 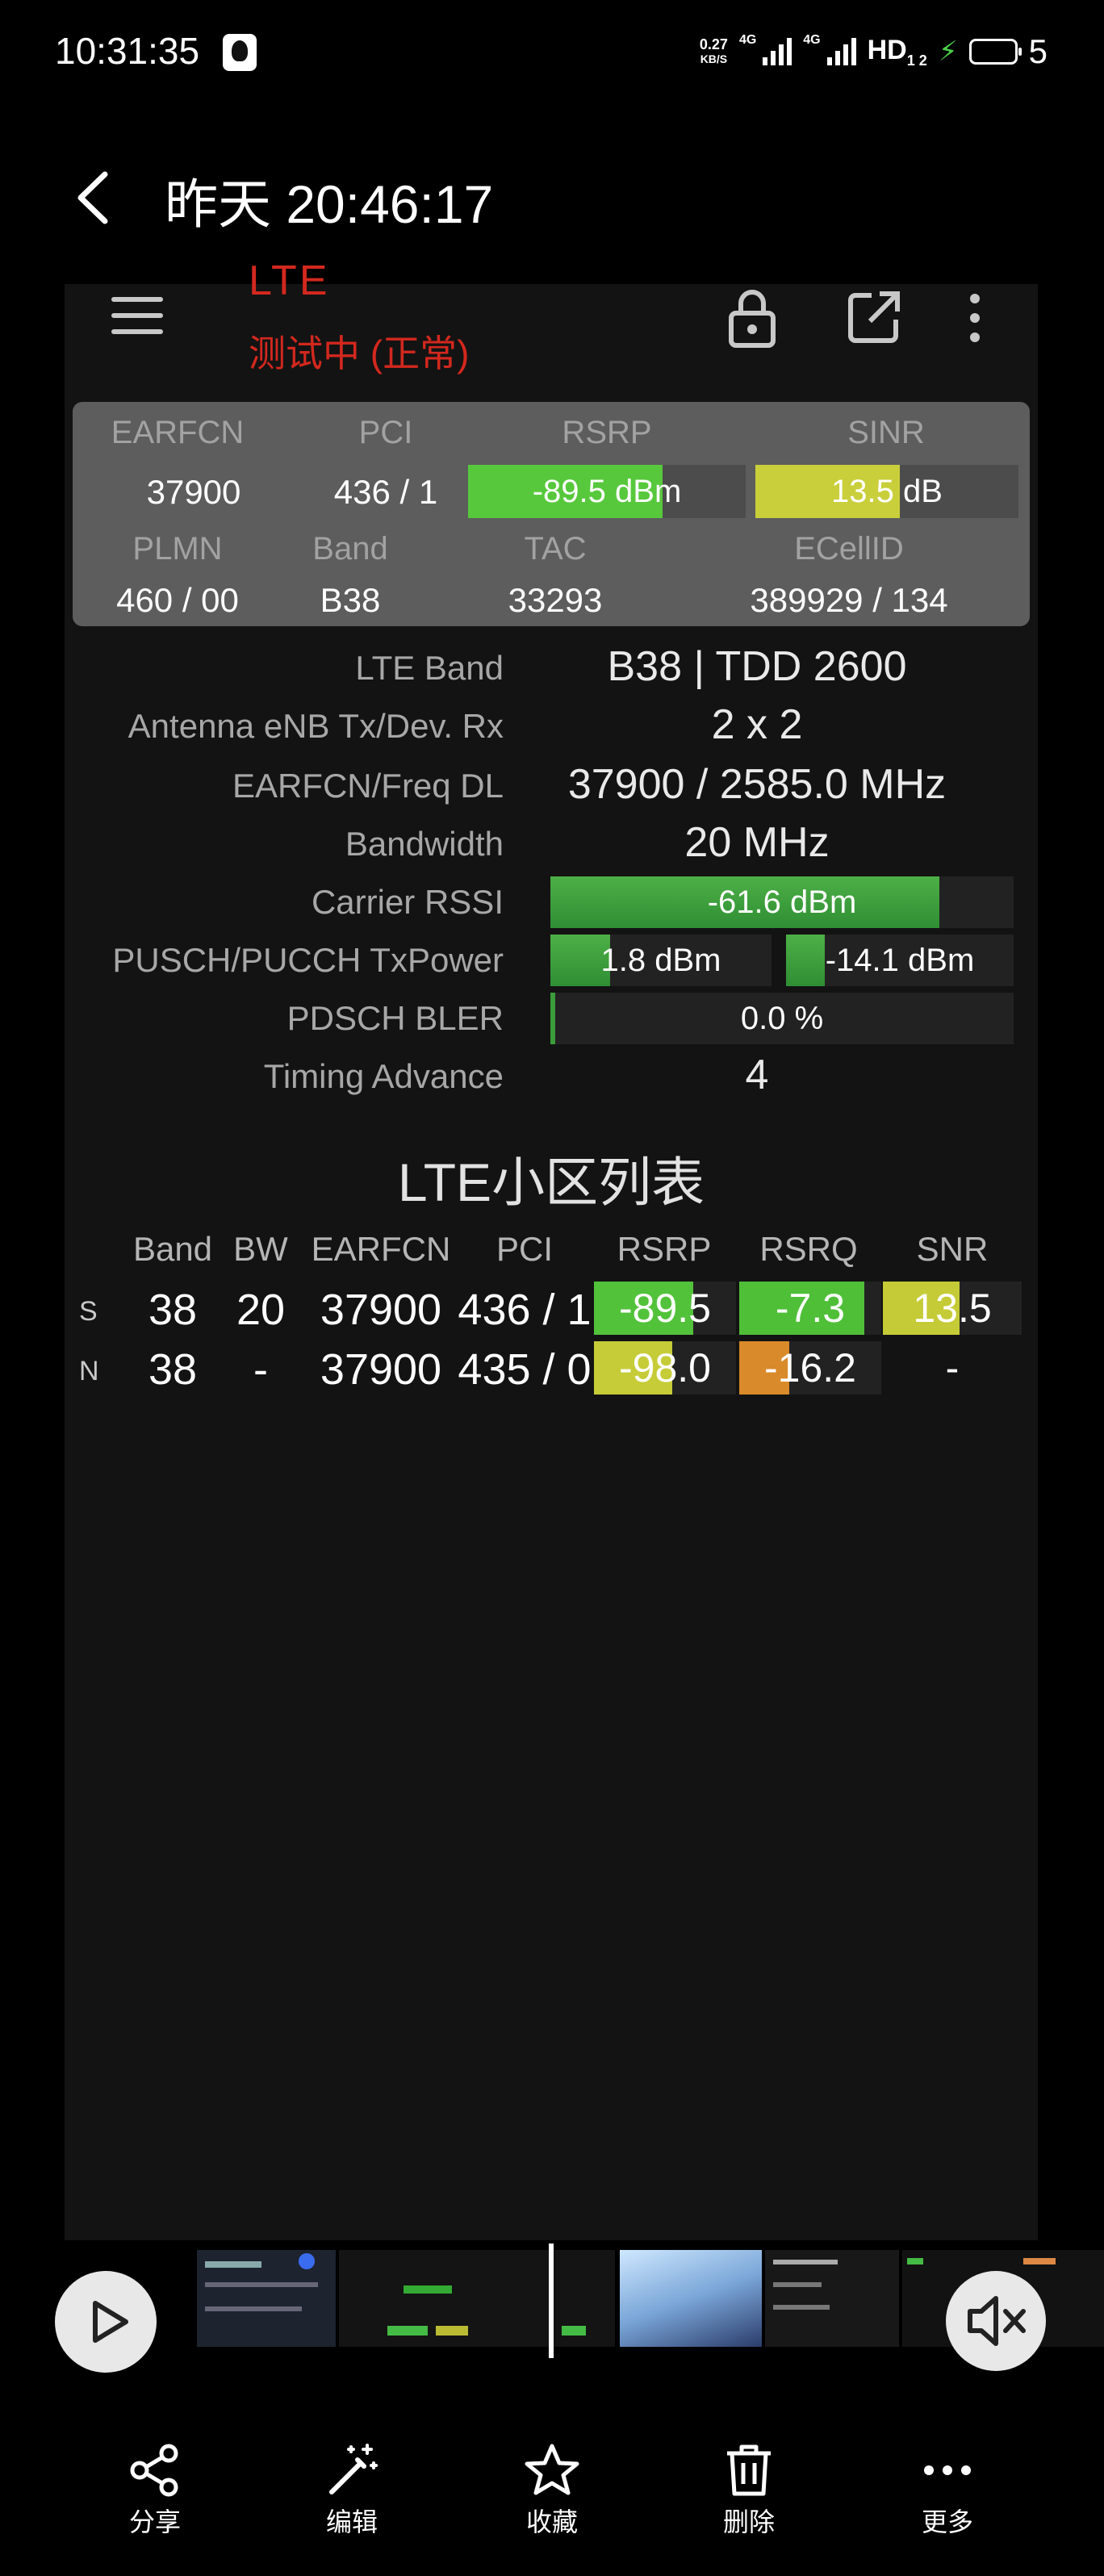 I want to click on row-pci: 436 / 1, so click(x=525, y=1310).